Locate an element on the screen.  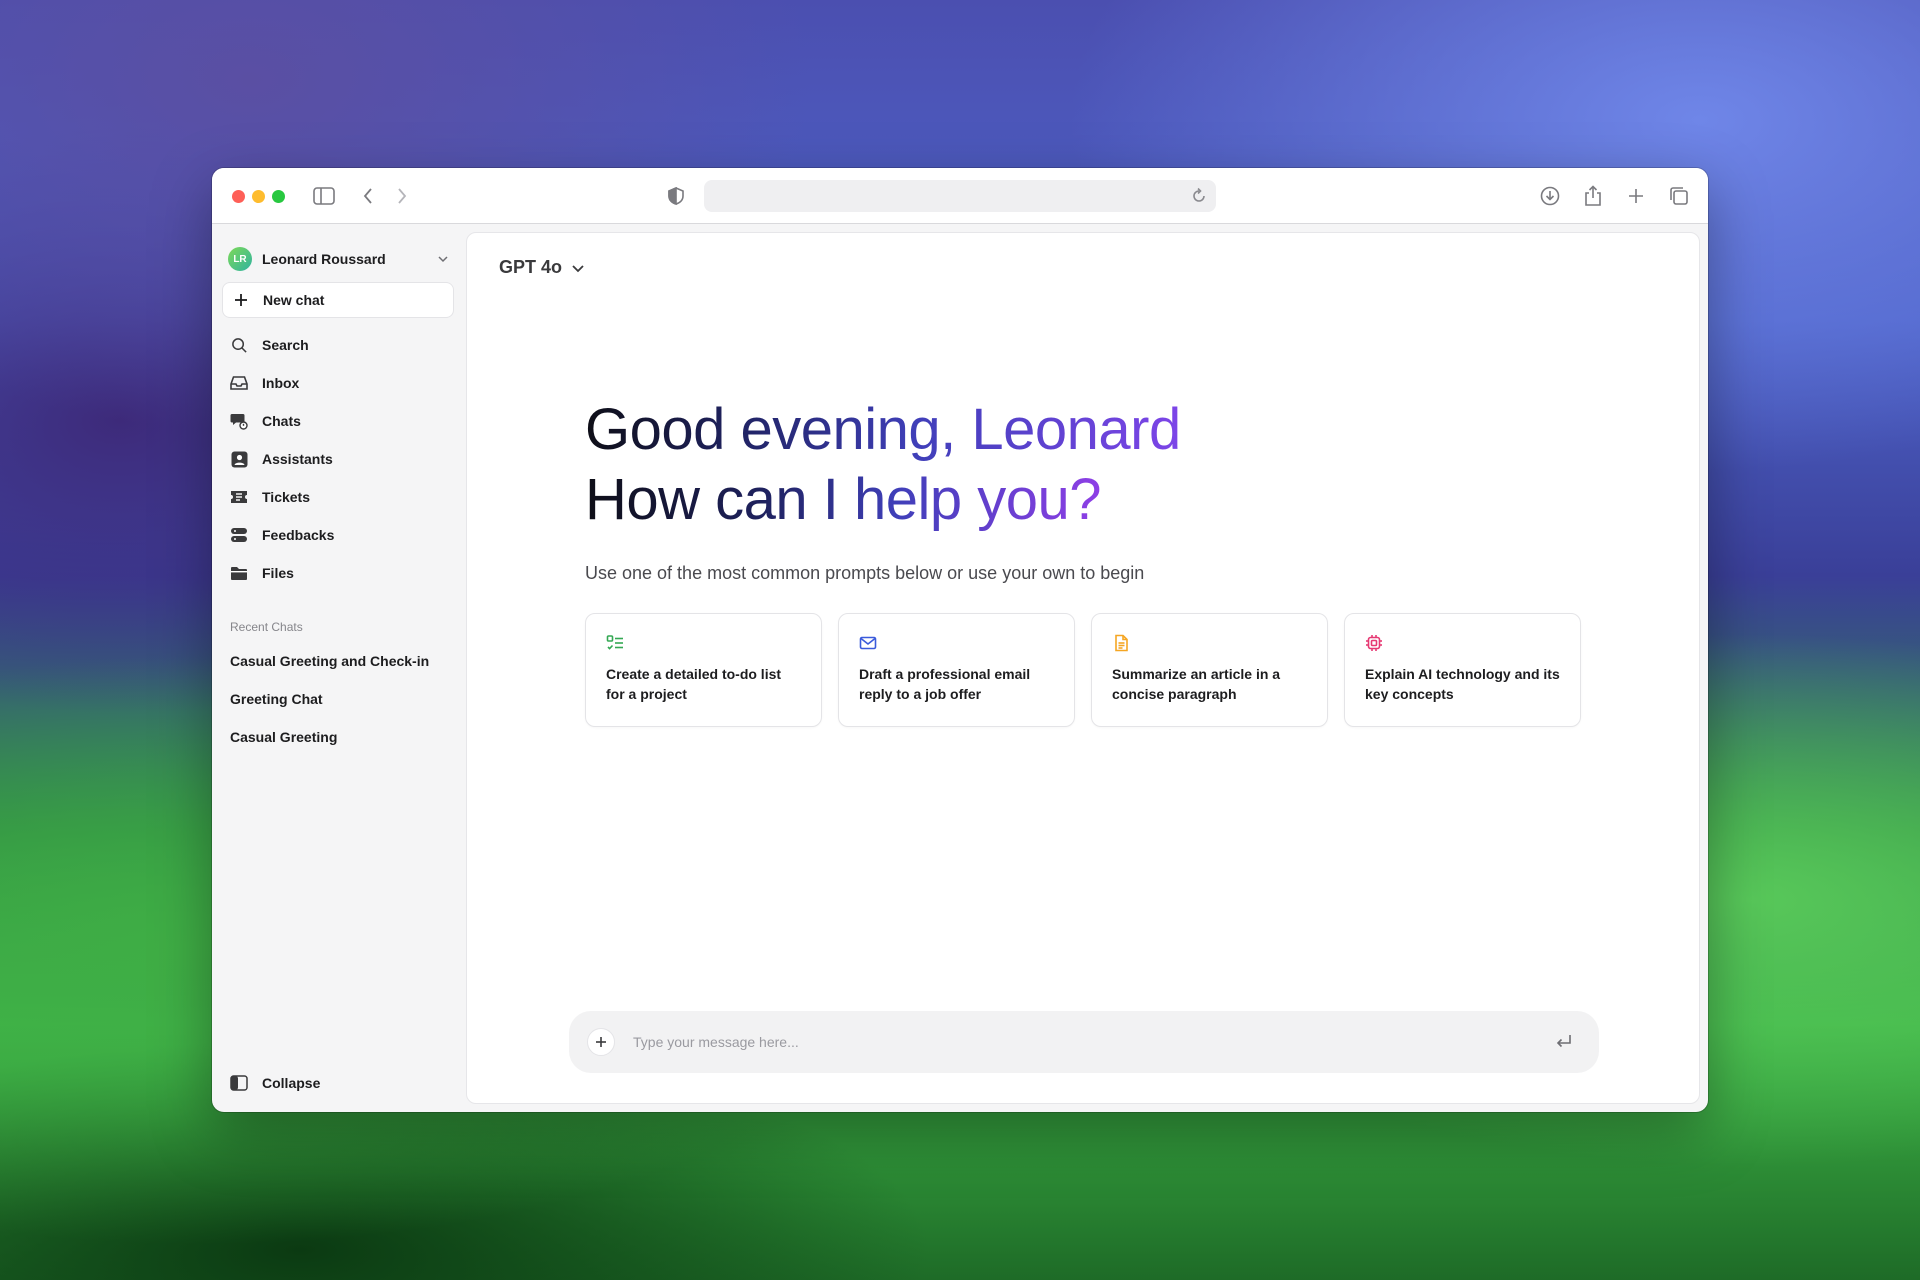
avatar: LR is located at coordinates (240, 259).